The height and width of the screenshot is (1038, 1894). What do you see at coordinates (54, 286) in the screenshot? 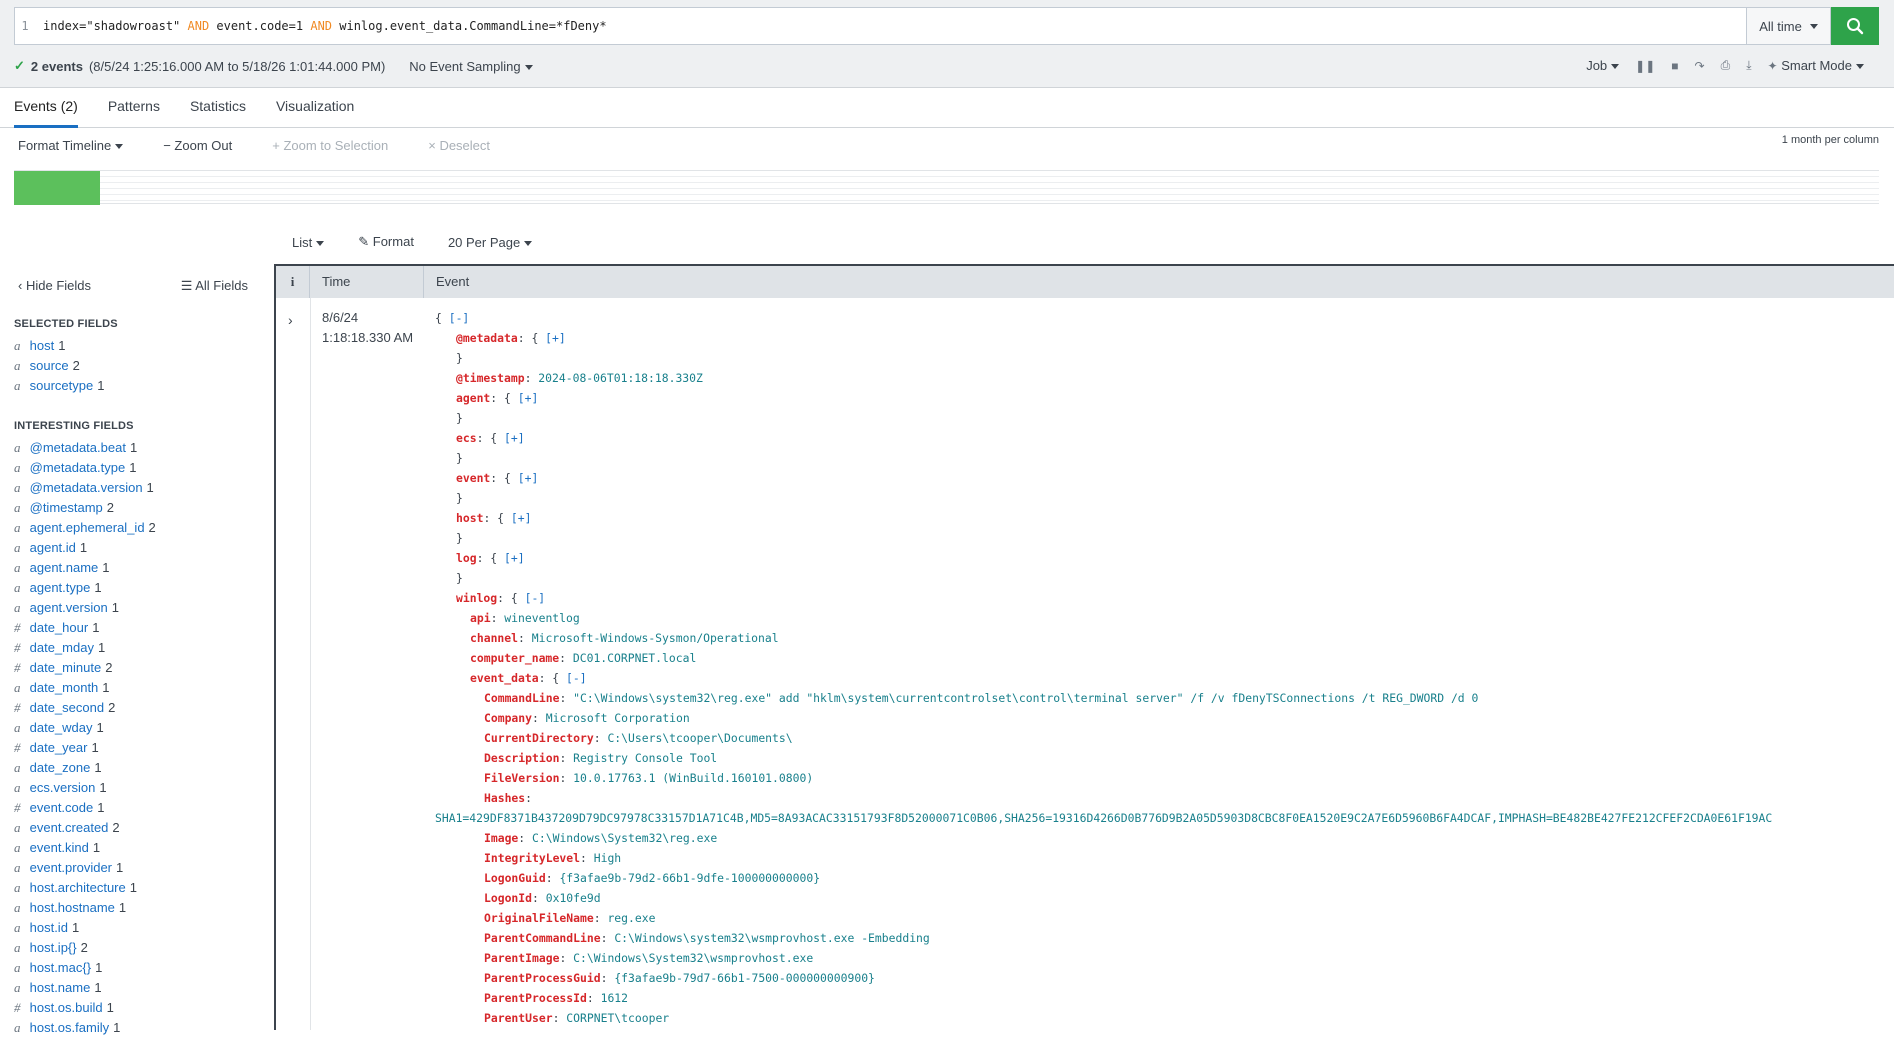
I see `hide-fields-button: ‹ Hide Fields` at bounding box center [54, 286].